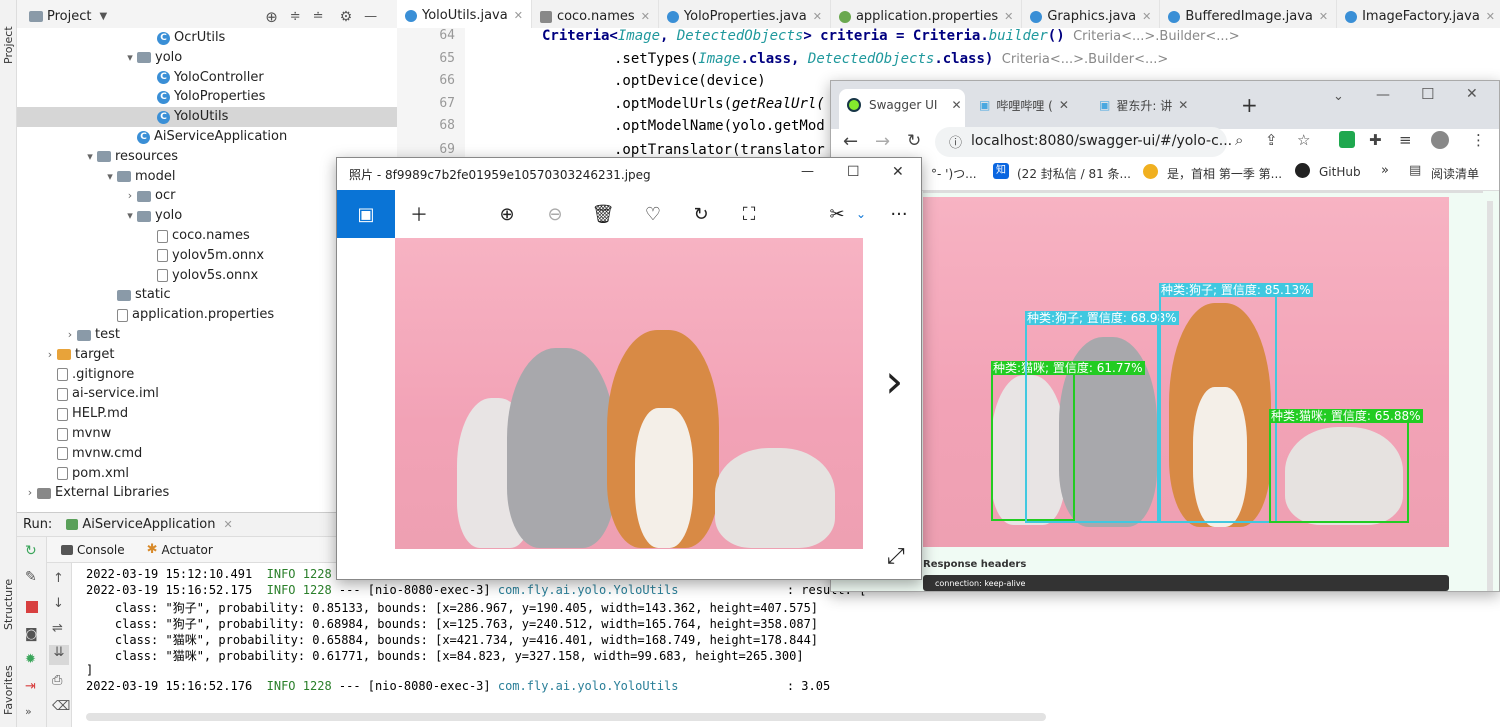 This screenshot has height=727, width=1500. I want to click on add-icon: ＋, so click(419, 214).